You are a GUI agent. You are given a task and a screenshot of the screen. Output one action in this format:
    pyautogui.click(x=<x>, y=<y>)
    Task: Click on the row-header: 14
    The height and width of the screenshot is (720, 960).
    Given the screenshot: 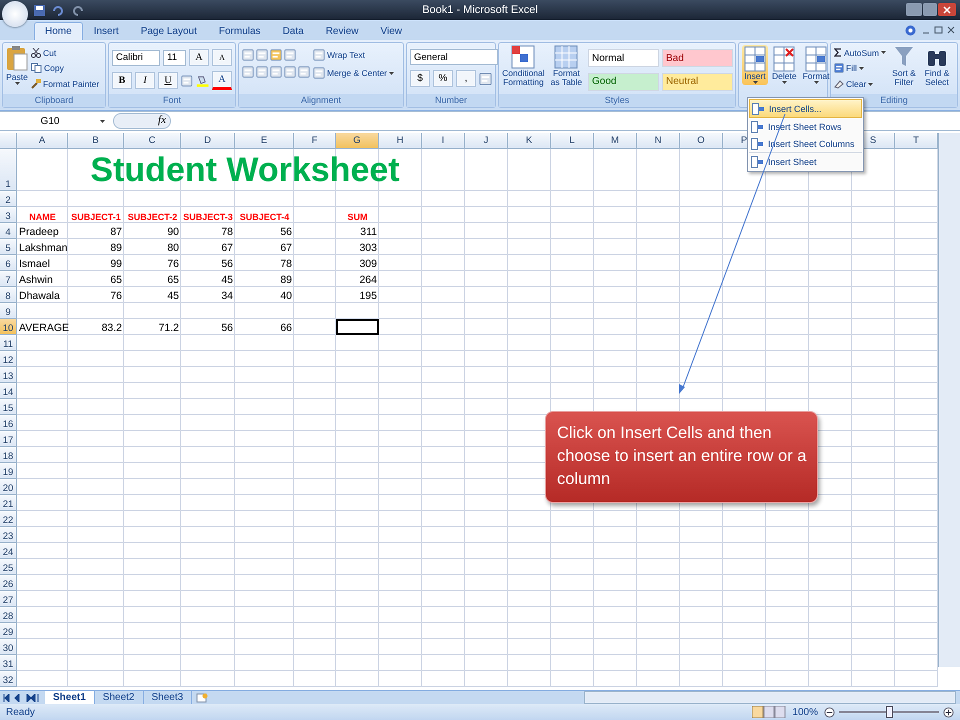 What is the action you would take?
    pyautogui.click(x=8, y=391)
    